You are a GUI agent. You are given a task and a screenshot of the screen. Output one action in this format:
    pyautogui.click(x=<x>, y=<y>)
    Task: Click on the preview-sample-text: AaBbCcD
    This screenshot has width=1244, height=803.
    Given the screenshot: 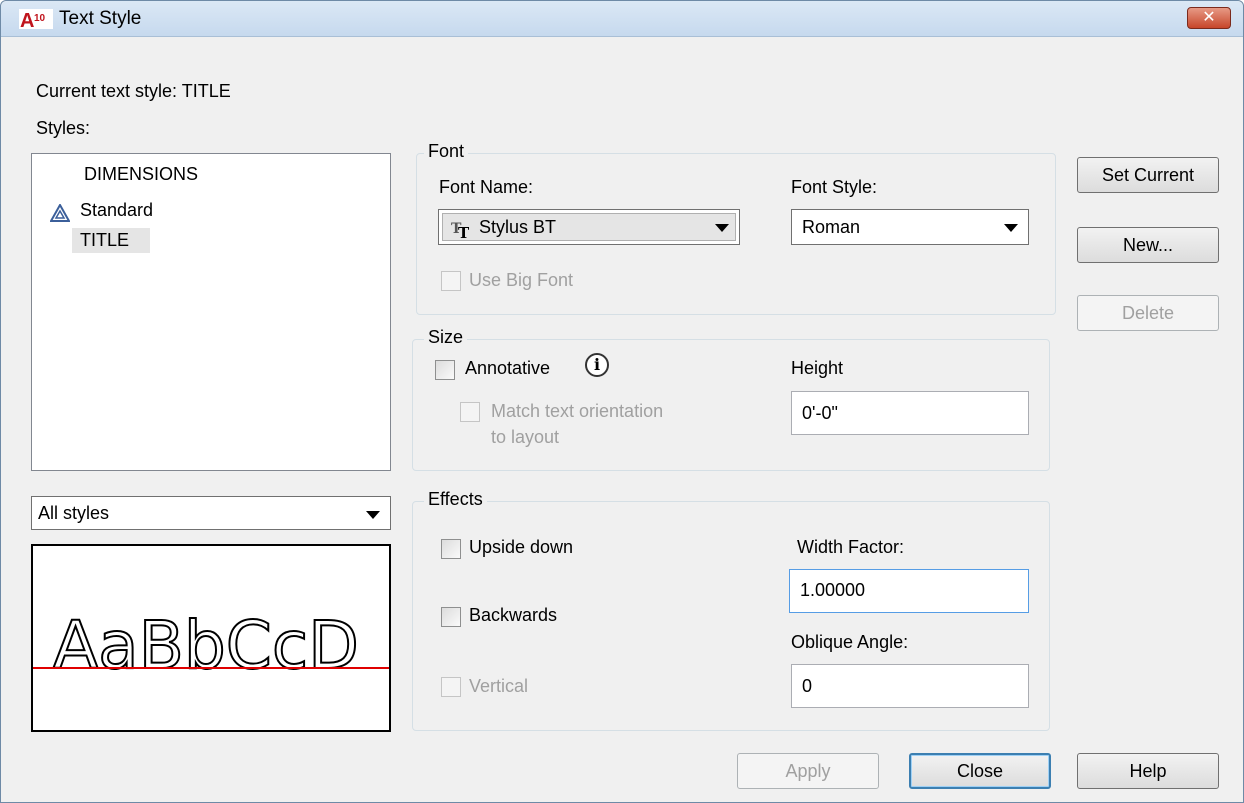 What is the action you would take?
    pyautogui.click(x=206, y=645)
    